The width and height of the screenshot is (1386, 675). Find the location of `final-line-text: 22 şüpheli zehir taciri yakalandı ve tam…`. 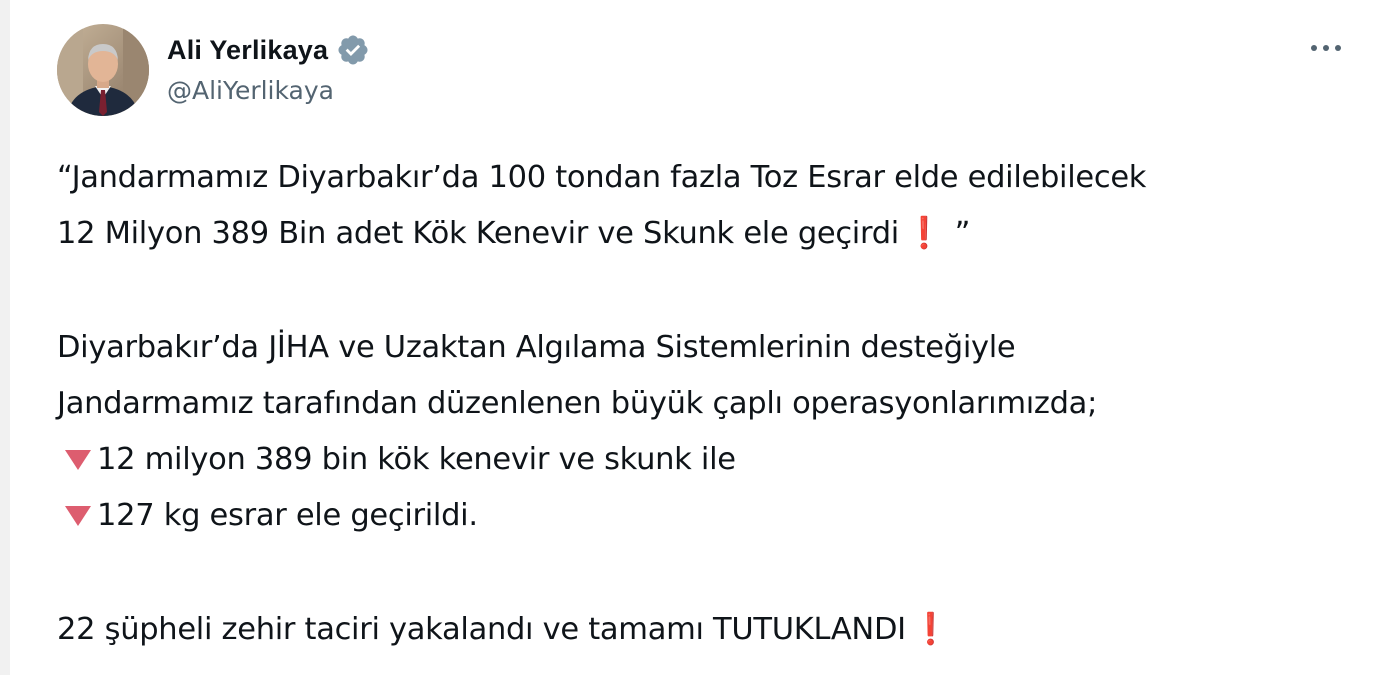

final-line-text: 22 şüpheli zehir taciri yakalandı ve tam… is located at coordinates (481, 629).